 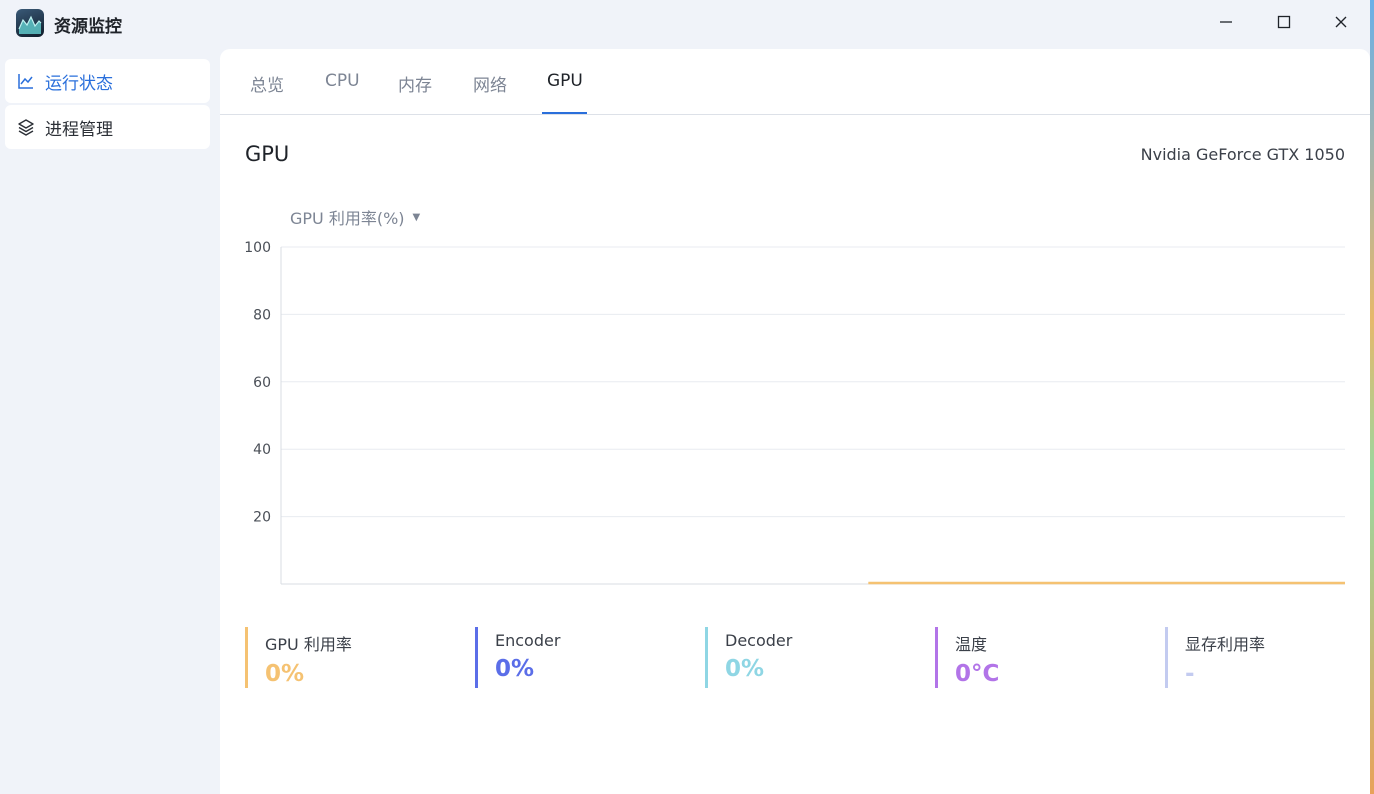 I want to click on stat-value: -, so click(x=1190, y=674).